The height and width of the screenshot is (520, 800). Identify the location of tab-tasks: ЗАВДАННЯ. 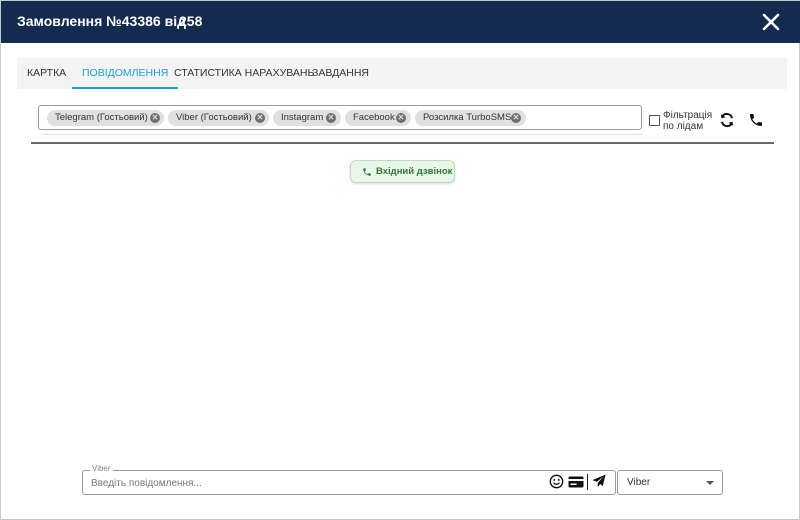
(340, 73).